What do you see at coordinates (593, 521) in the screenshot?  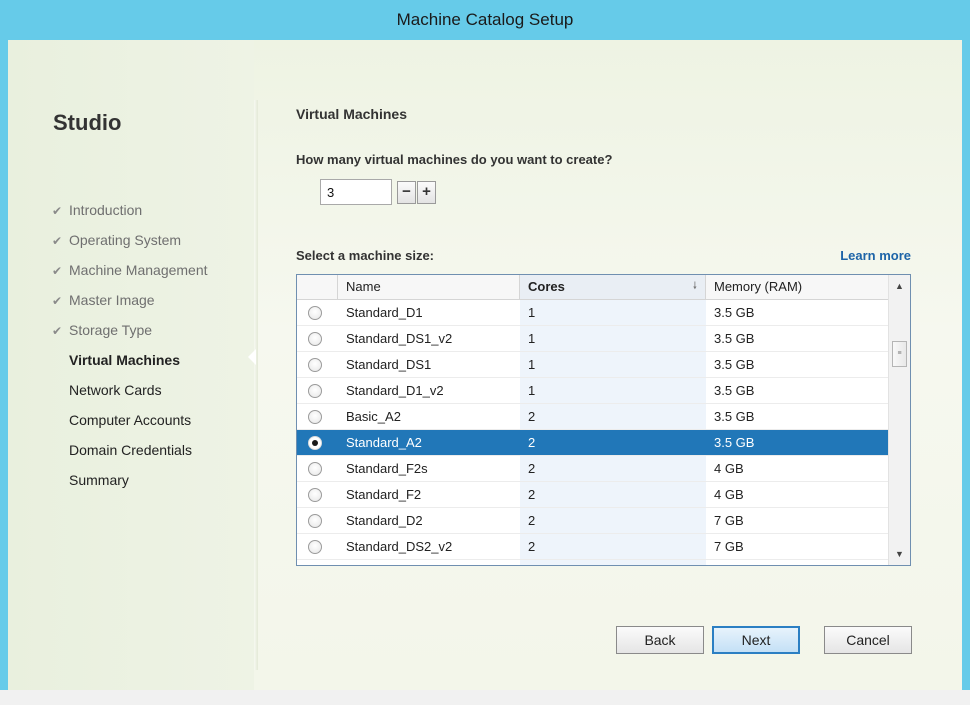 I see `table-row: Standard_D2 2 7 GB` at bounding box center [593, 521].